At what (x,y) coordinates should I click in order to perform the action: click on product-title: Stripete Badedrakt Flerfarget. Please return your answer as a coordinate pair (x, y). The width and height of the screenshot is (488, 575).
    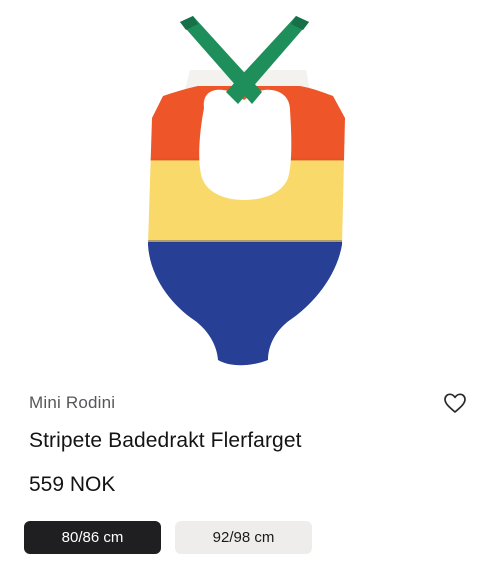
    Looking at the image, I should click on (165, 440).